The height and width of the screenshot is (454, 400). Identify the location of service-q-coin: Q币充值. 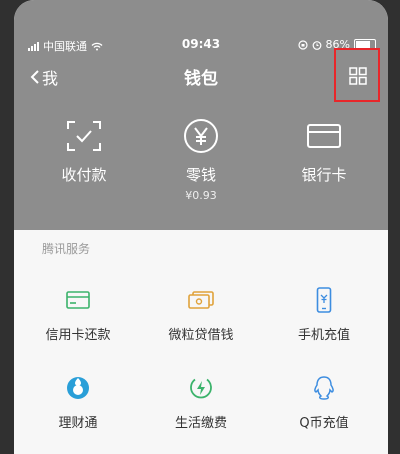
(324, 402).